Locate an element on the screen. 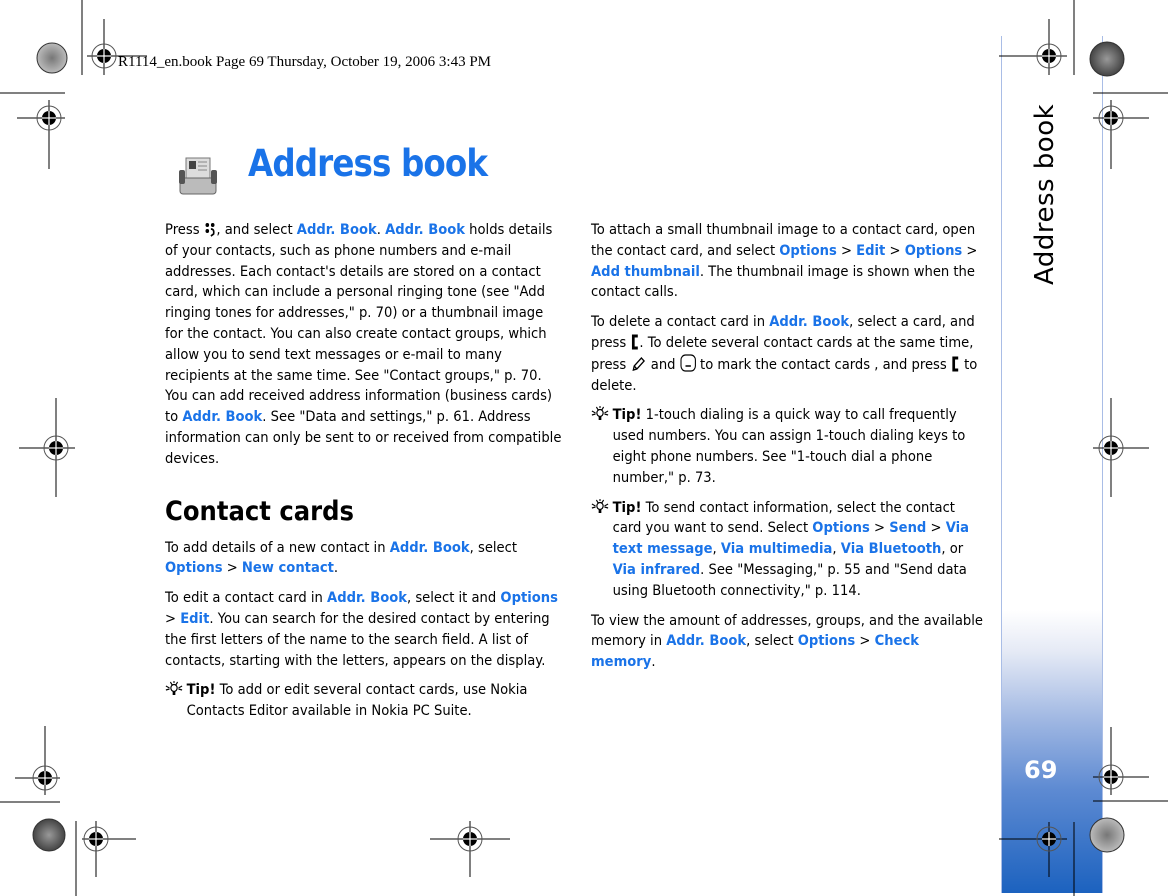 The width and height of the screenshot is (1168, 896). menu-ref-send: Send is located at coordinates (908, 528).